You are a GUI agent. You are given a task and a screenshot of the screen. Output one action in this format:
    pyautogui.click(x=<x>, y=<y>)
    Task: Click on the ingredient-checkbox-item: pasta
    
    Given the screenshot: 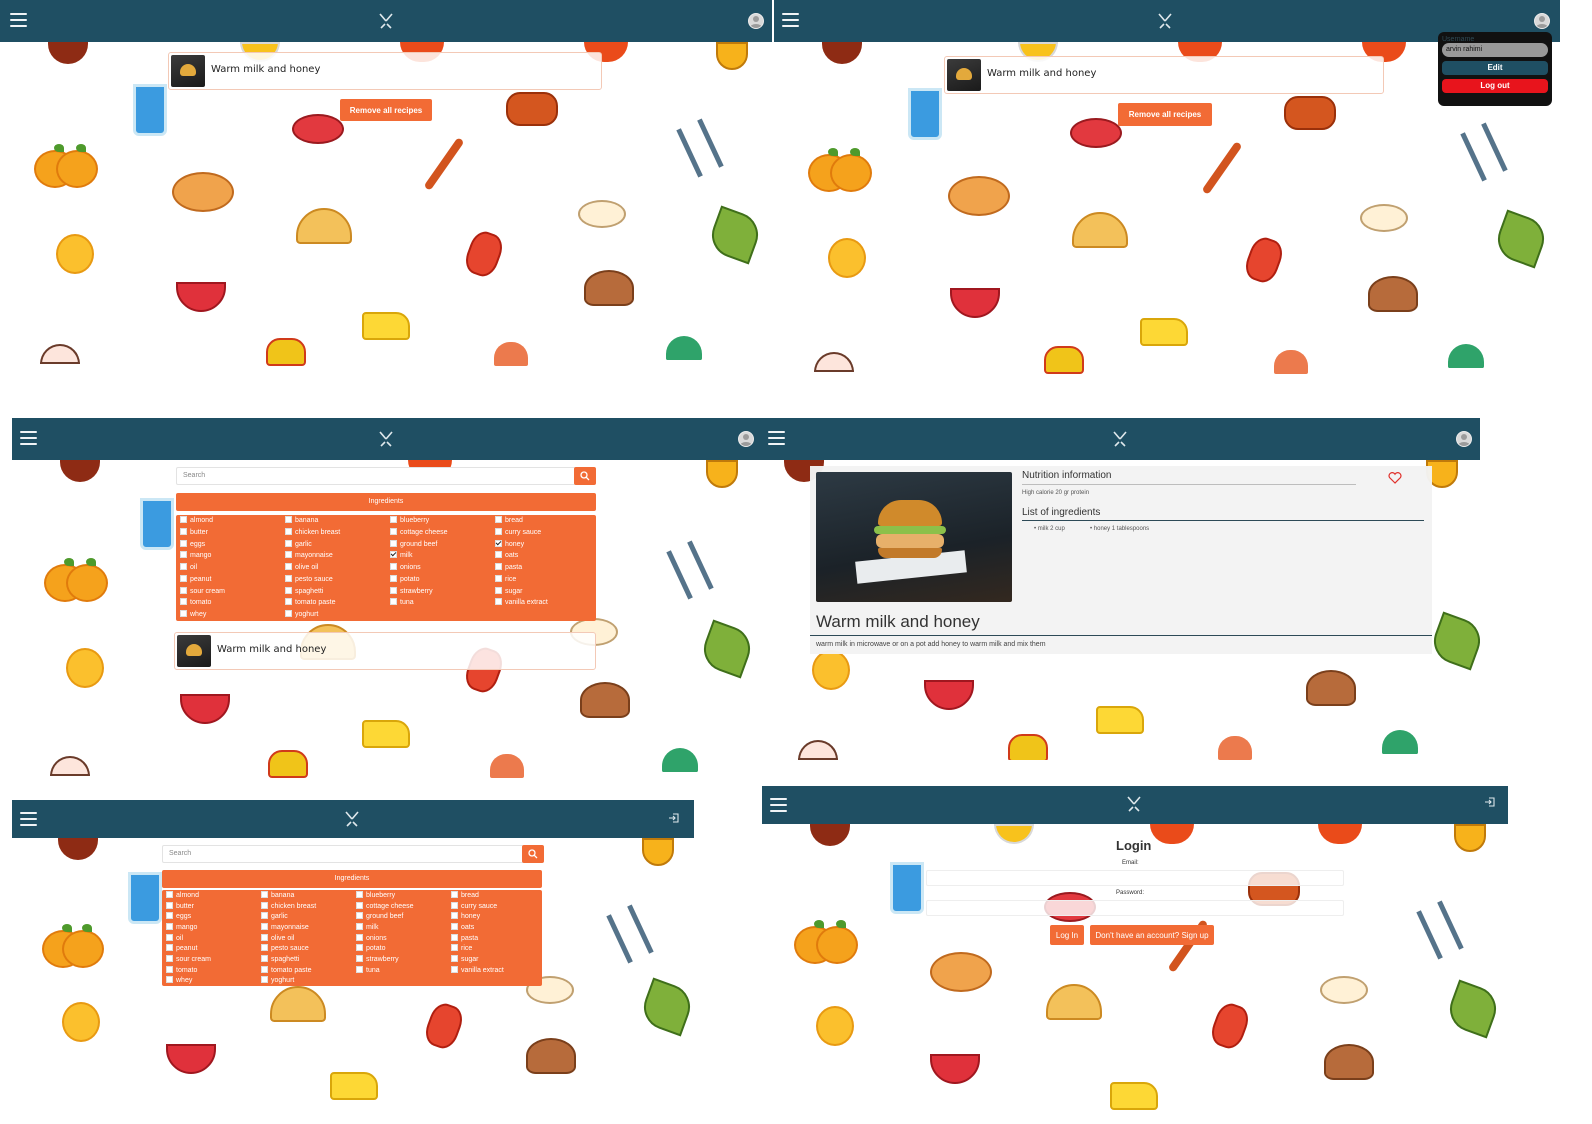 What is the action you would take?
    pyautogui.click(x=464, y=938)
    